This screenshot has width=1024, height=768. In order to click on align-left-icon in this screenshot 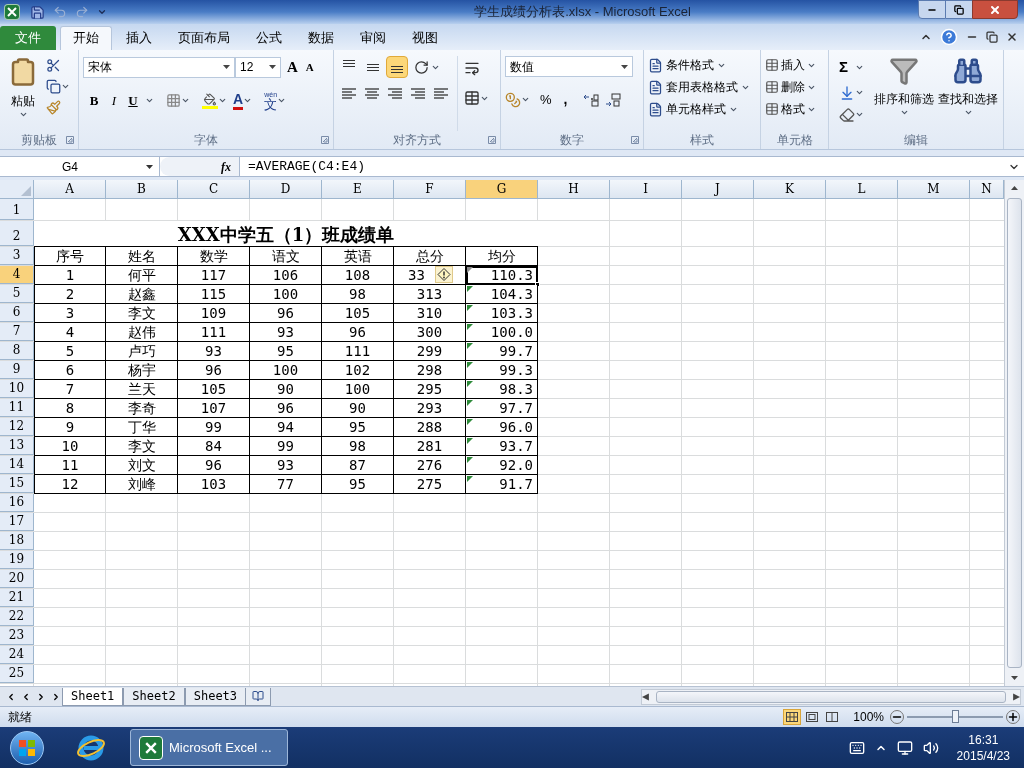, I will do `click(349, 93)`.